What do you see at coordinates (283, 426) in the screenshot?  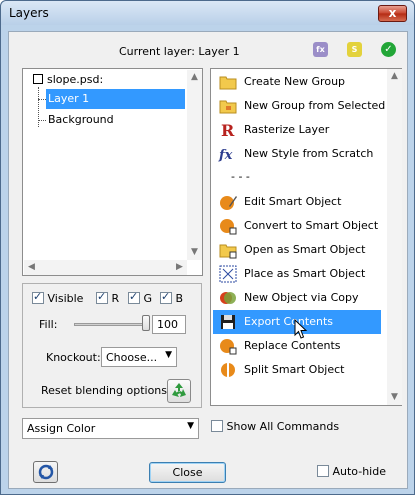 I see `show-all-commands-label: Show All Commands` at bounding box center [283, 426].